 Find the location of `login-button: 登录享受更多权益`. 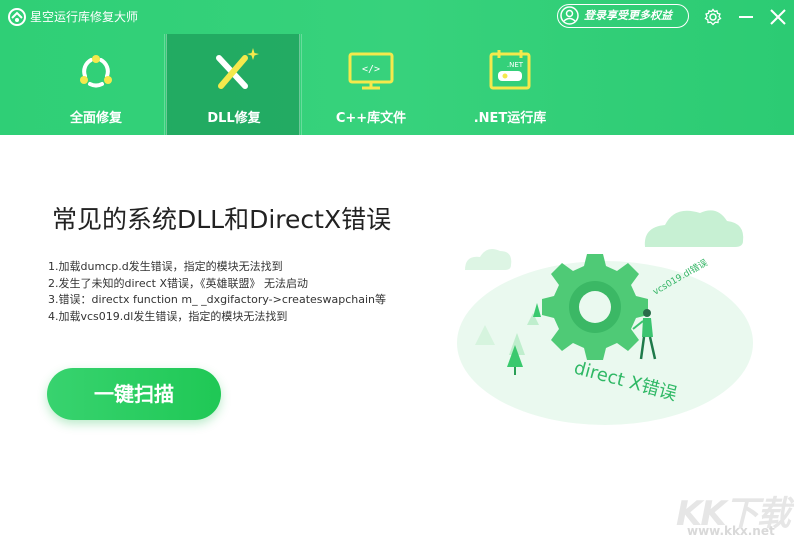

login-button: 登录享受更多权益 is located at coordinates (623, 16).